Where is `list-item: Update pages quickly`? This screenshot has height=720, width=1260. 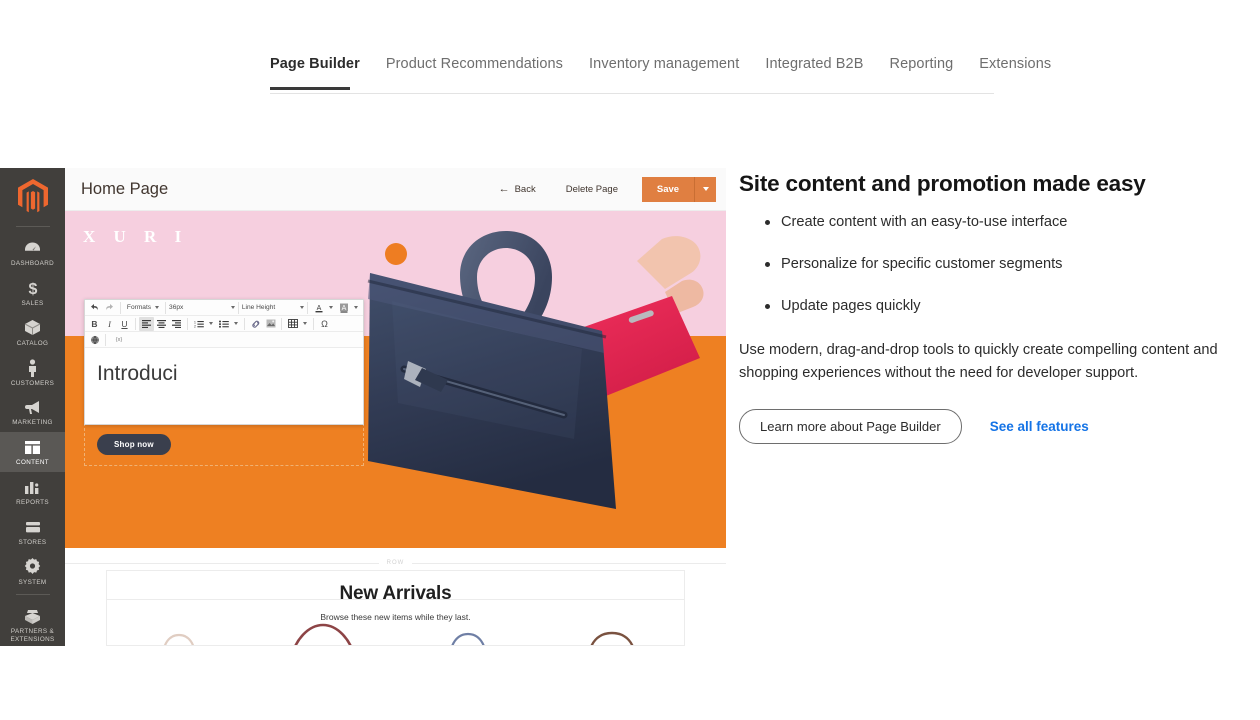
list-item: Update pages quickly is located at coordinates (994, 306).